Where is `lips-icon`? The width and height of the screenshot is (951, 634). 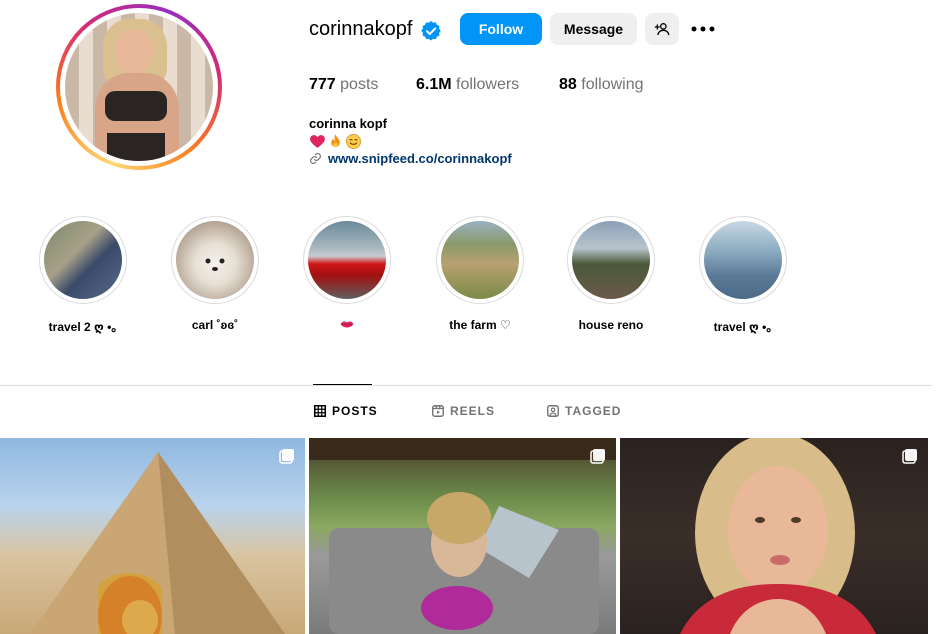 lips-icon is located at coordinates (347, 324).